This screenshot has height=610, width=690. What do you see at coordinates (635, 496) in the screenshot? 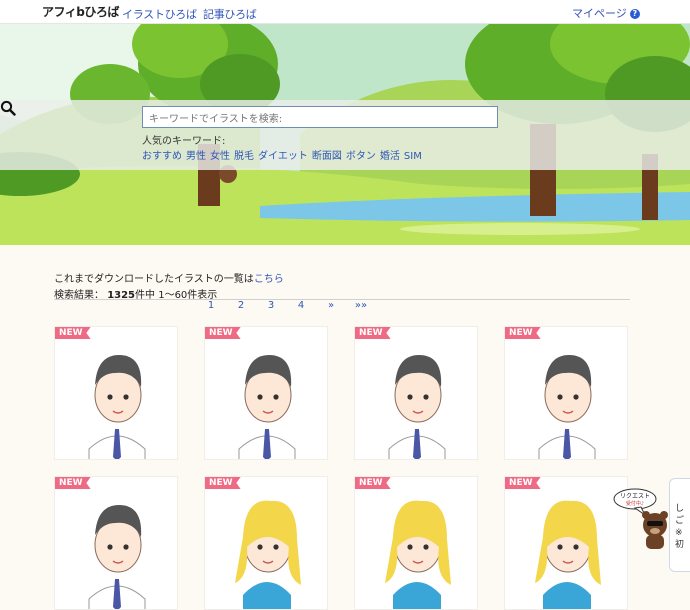
I see `request-bubble-line1: リクエスト` at bounding box center [635, 496].